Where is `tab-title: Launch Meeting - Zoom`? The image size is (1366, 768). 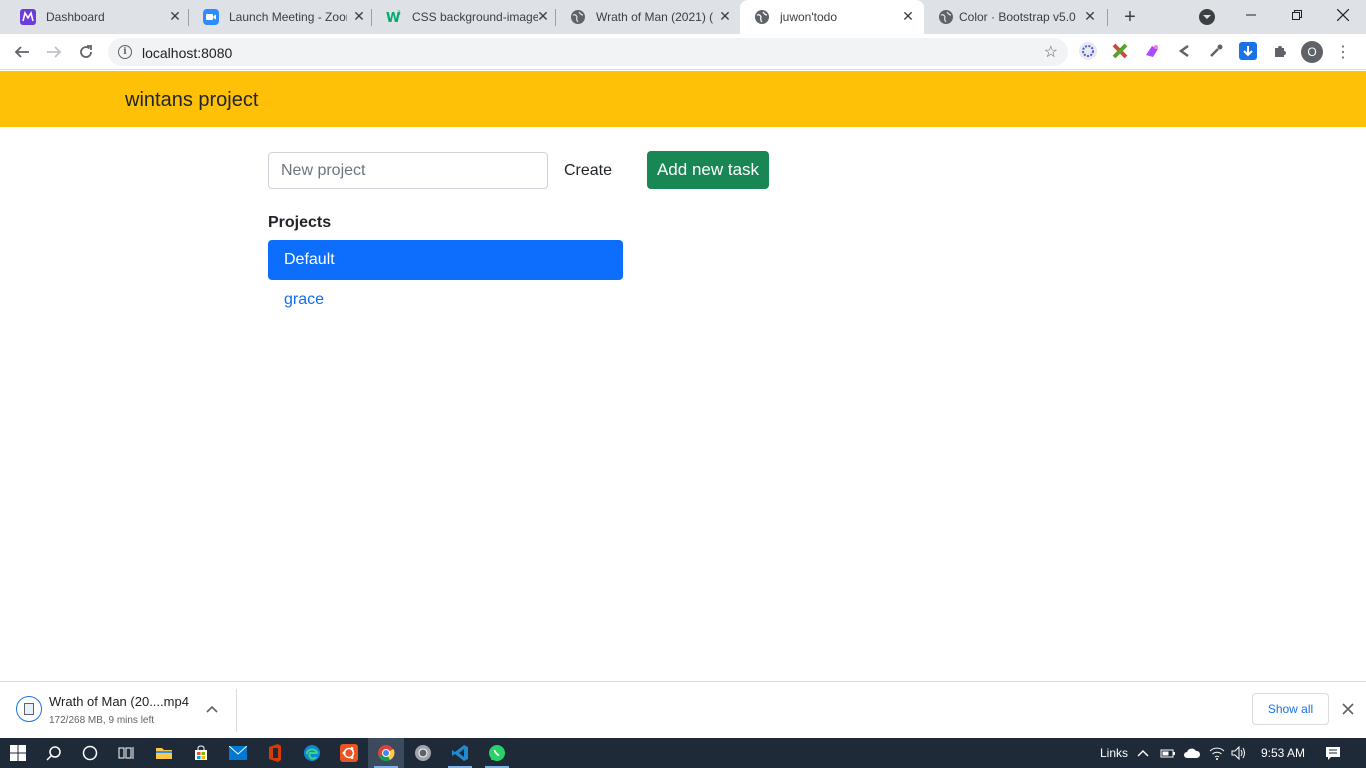 tab-title: Launch Meeting - Zoom is located at coordinates (288, 17).